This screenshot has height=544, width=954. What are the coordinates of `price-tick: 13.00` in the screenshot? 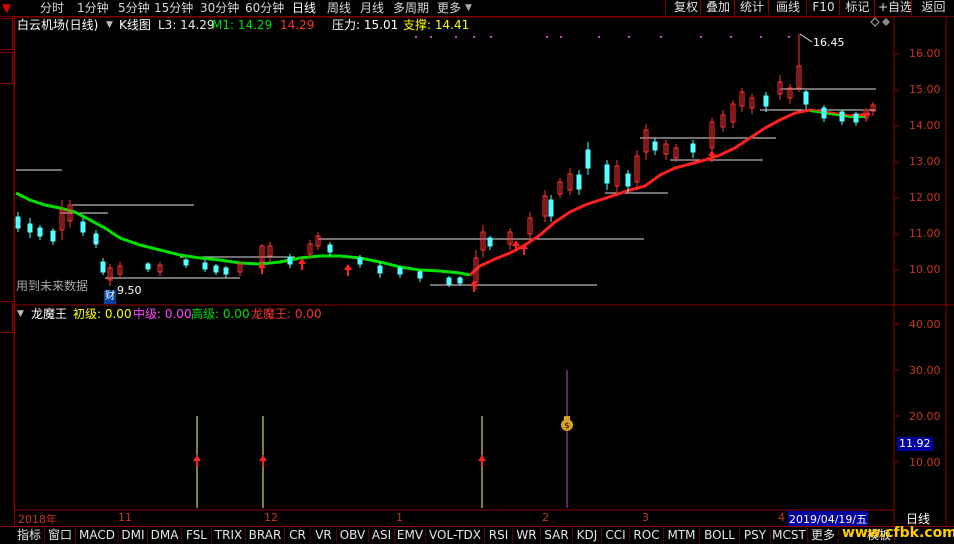 It's located at (925, 161).